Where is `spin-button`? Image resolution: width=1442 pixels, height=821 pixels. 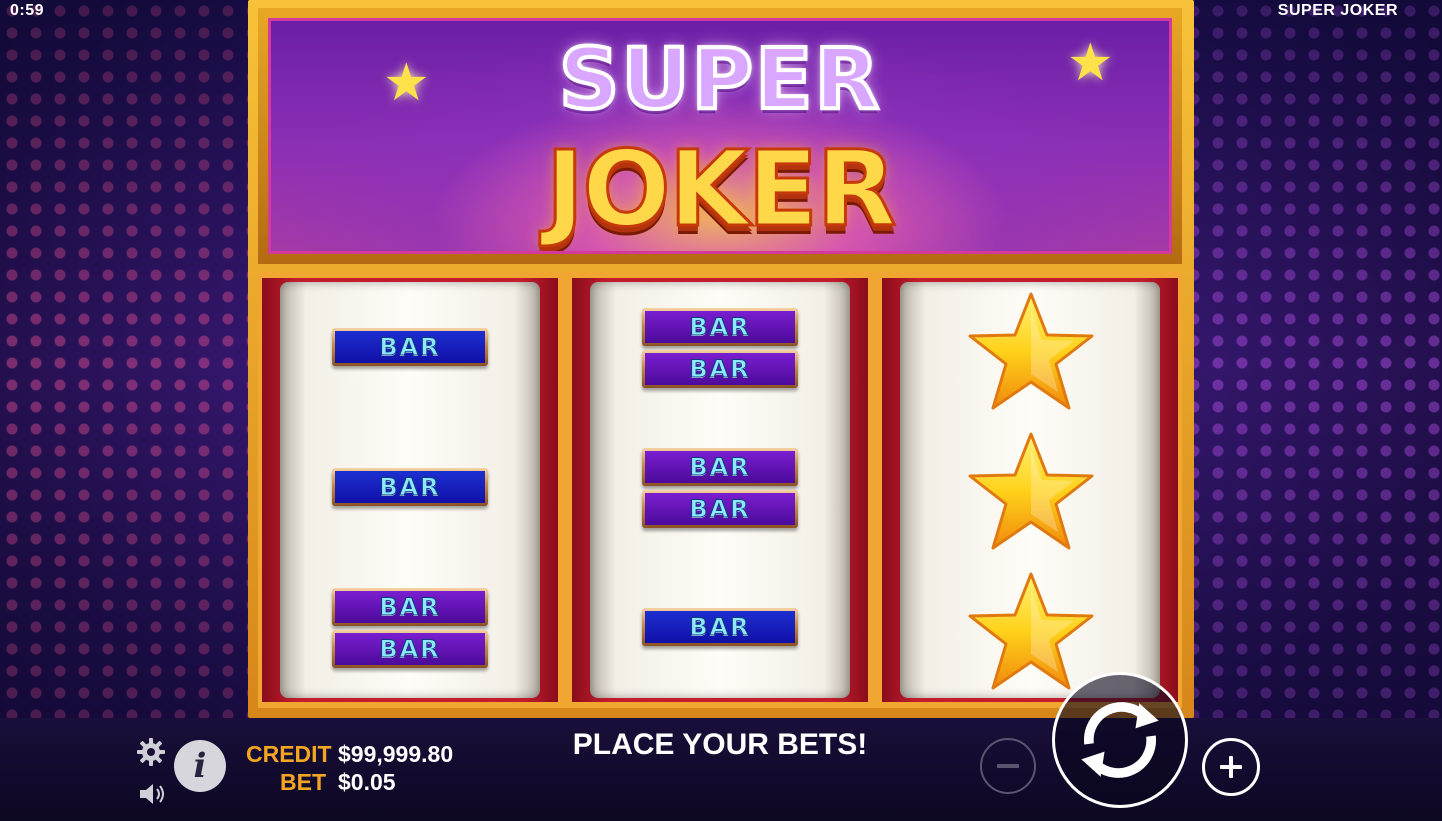
spin-button is located at coordinates (1120, 740).